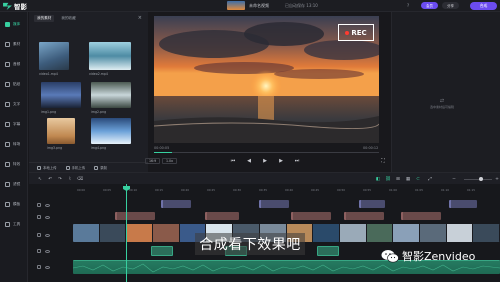 Image resolution: width=500 pixels, height=282 pixels. I want to click on local-upload-button: 本地上传, so click(47, 167).